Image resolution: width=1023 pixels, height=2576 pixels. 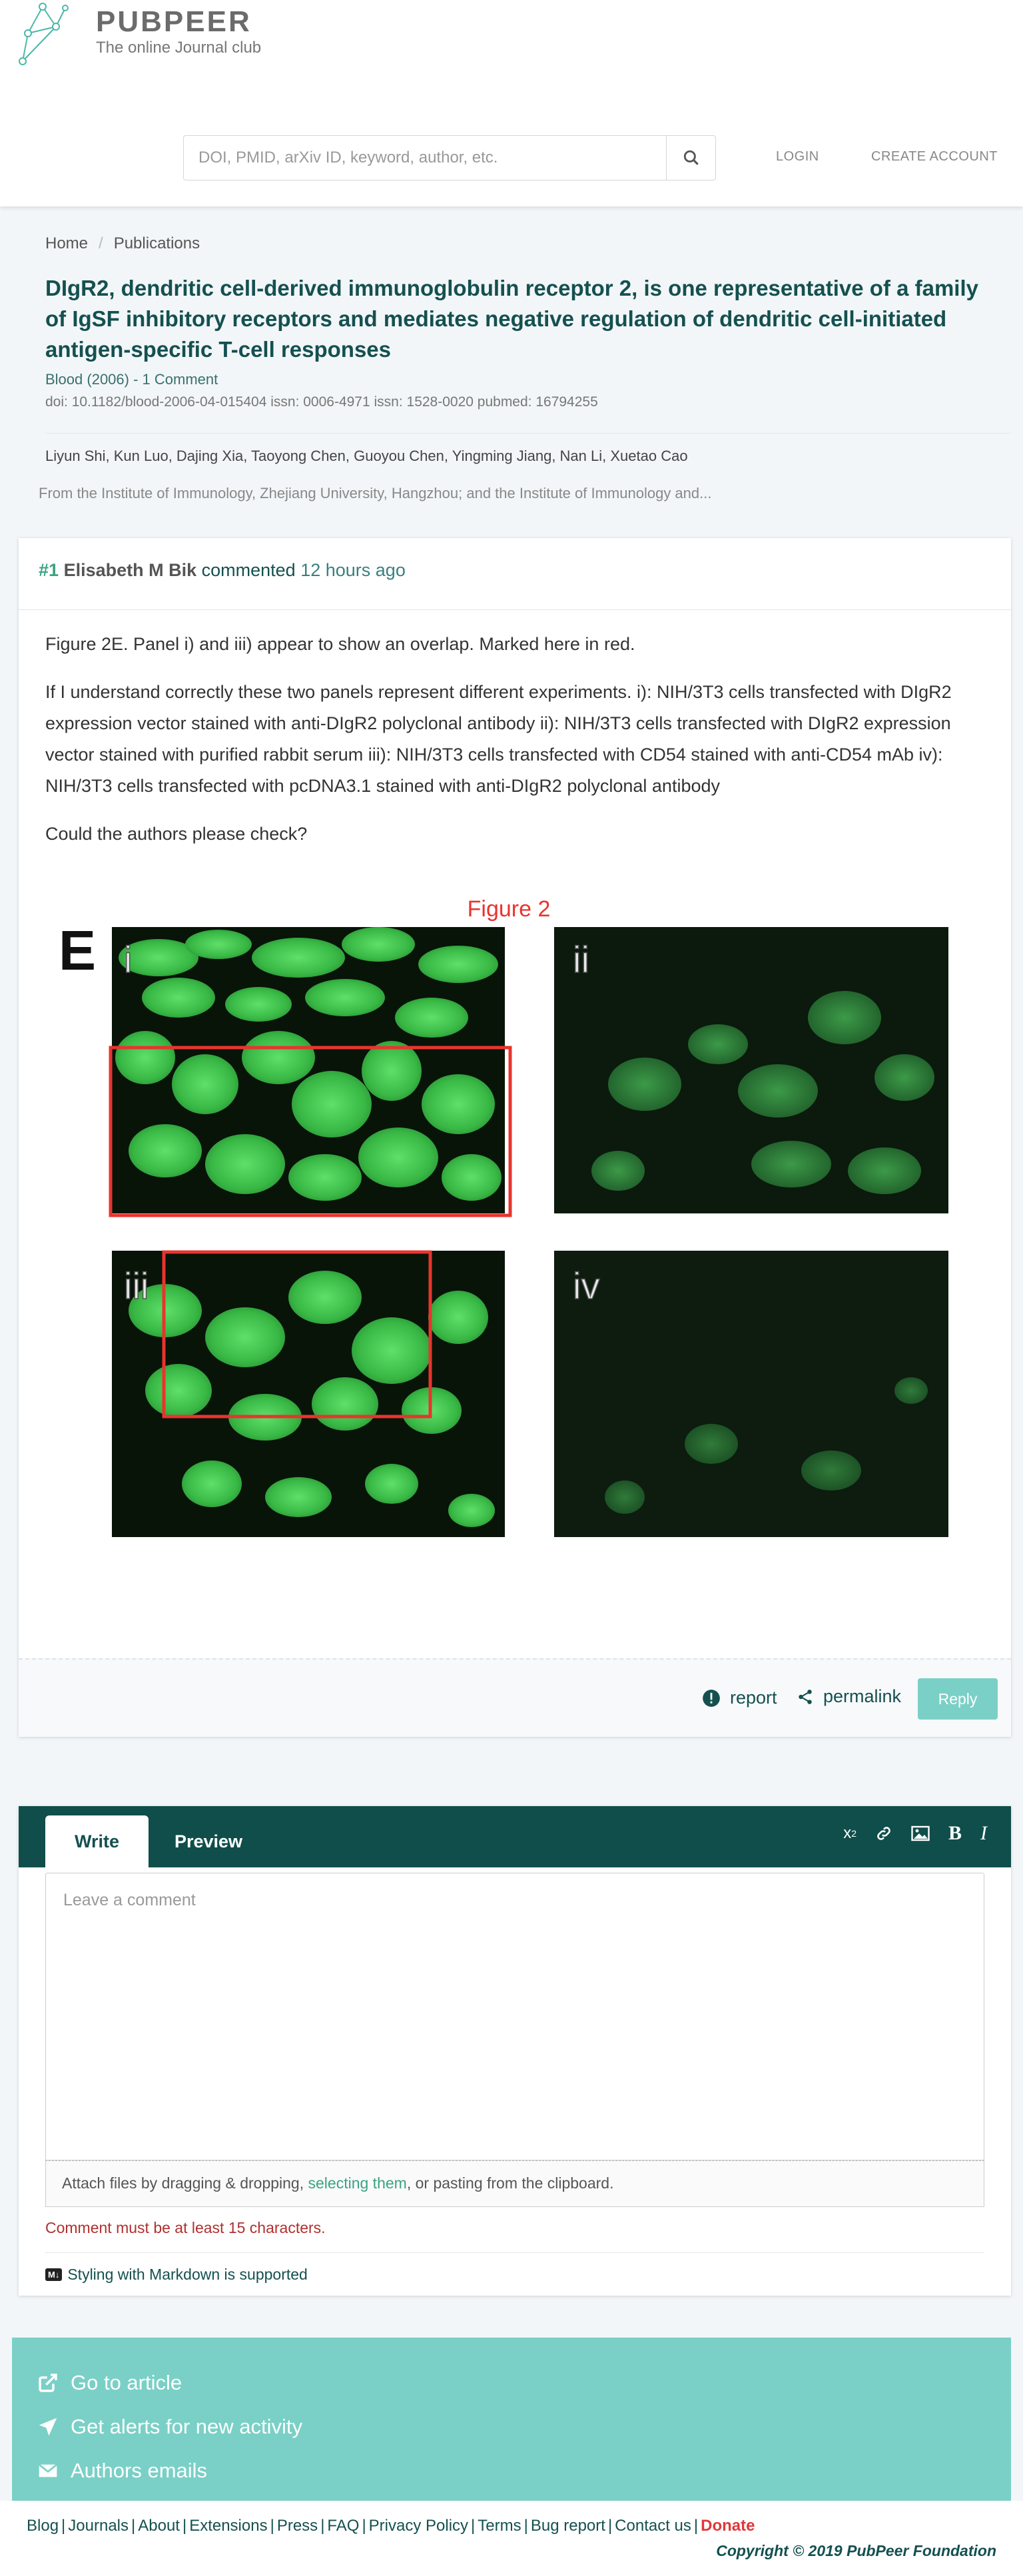 What do you see at coordinates (179, 48) in the screenshot?
I see `brand-tagline: The online Journal club` at bounding box center [179, 48].